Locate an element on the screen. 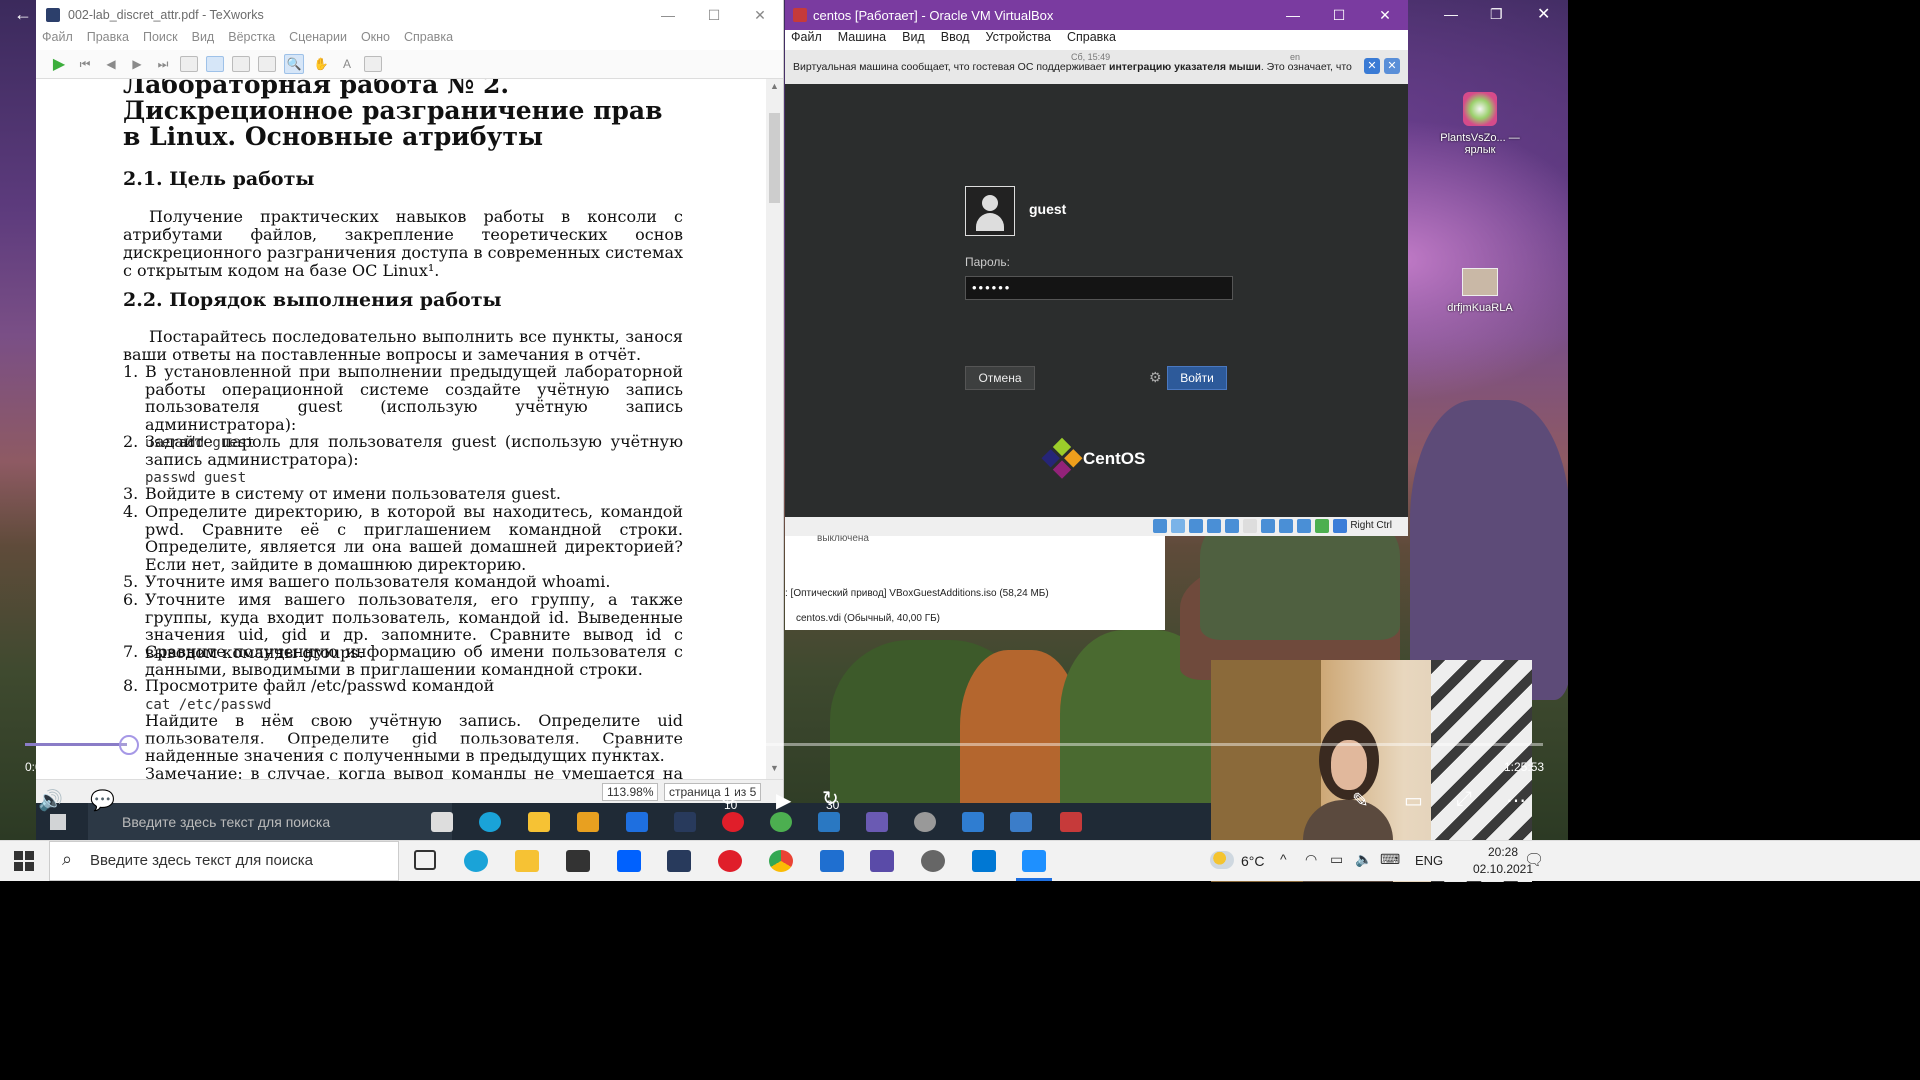  timeline-knob is located at coordinates (129, 745).